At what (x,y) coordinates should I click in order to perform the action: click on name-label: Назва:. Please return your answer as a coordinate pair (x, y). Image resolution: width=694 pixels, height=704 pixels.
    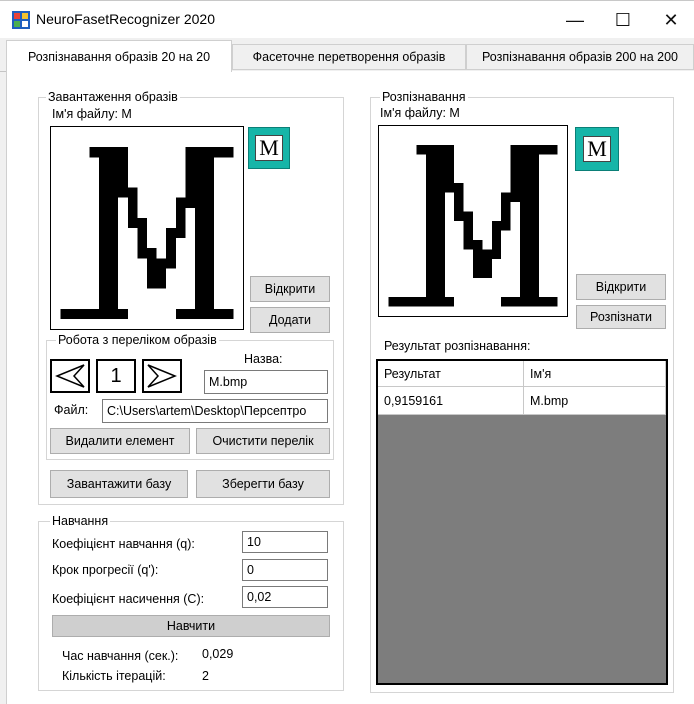
    Looking at the image, I should click on (263, 359).